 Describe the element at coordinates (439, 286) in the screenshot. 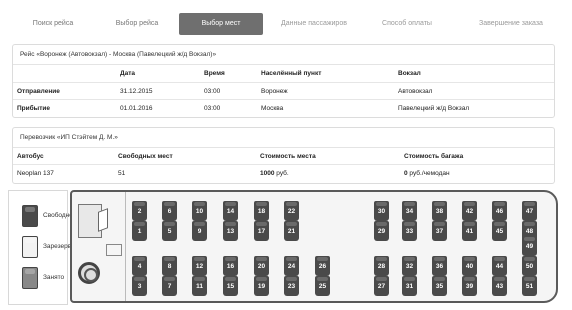

I see `seat-35: 35` at that location.